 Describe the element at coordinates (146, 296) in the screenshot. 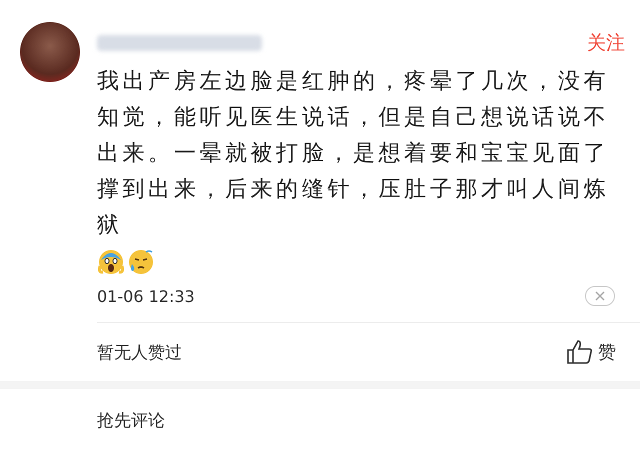

I see `comment-time: 01-06 12:33` at that location.